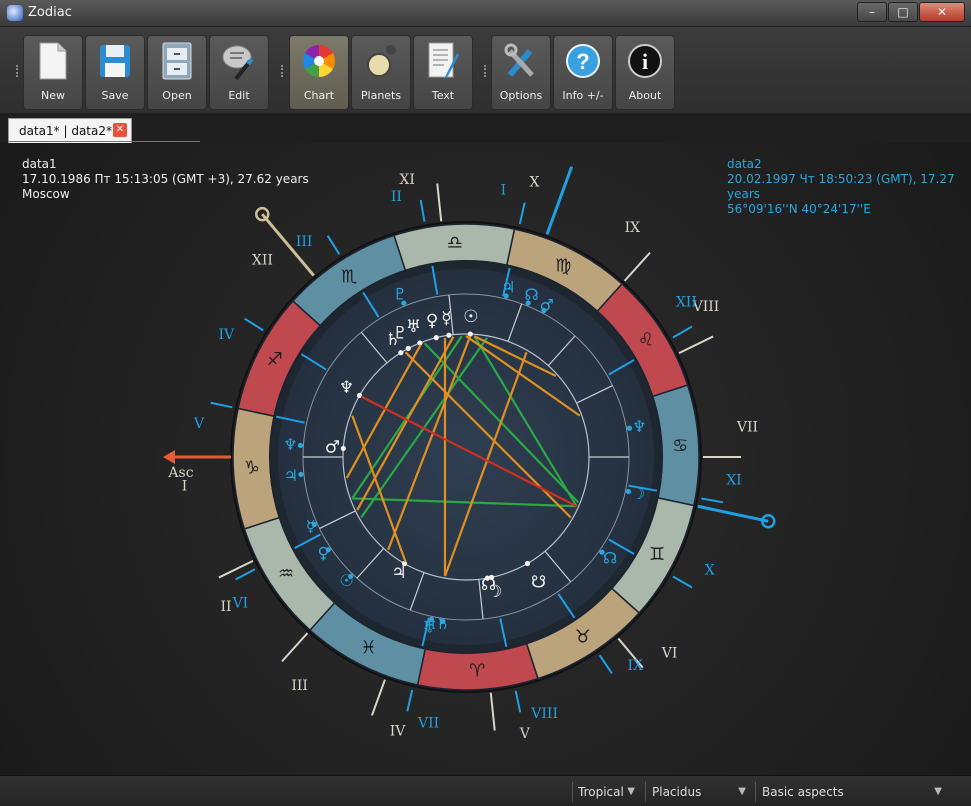  What do you see at coordinates (734, 480) in the screenshot?
I see `house2-number-label: XI` at bounding box center [734, 480].